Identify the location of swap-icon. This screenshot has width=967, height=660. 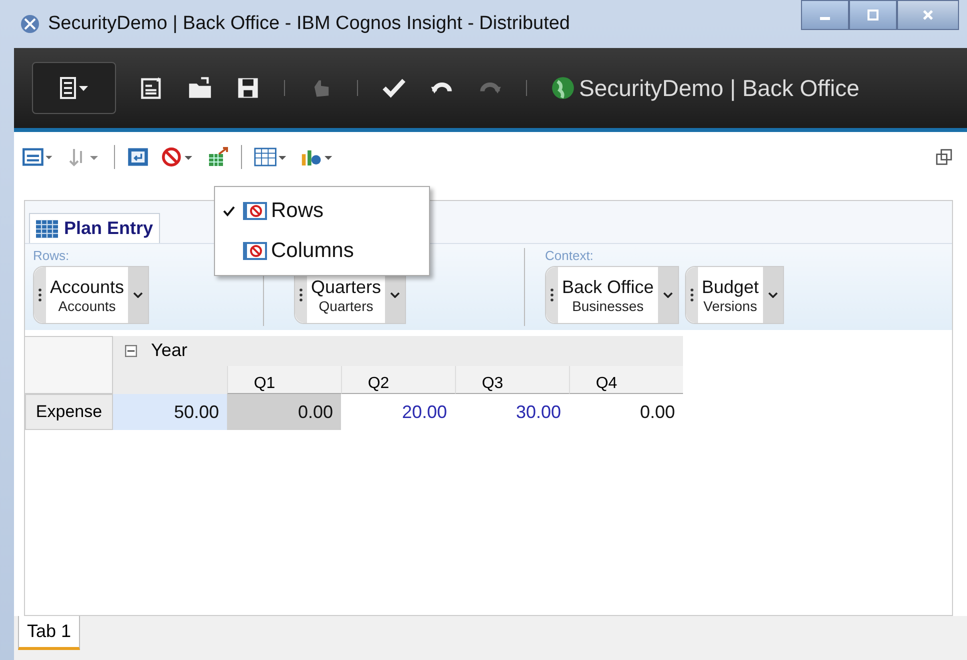
(138, 157).